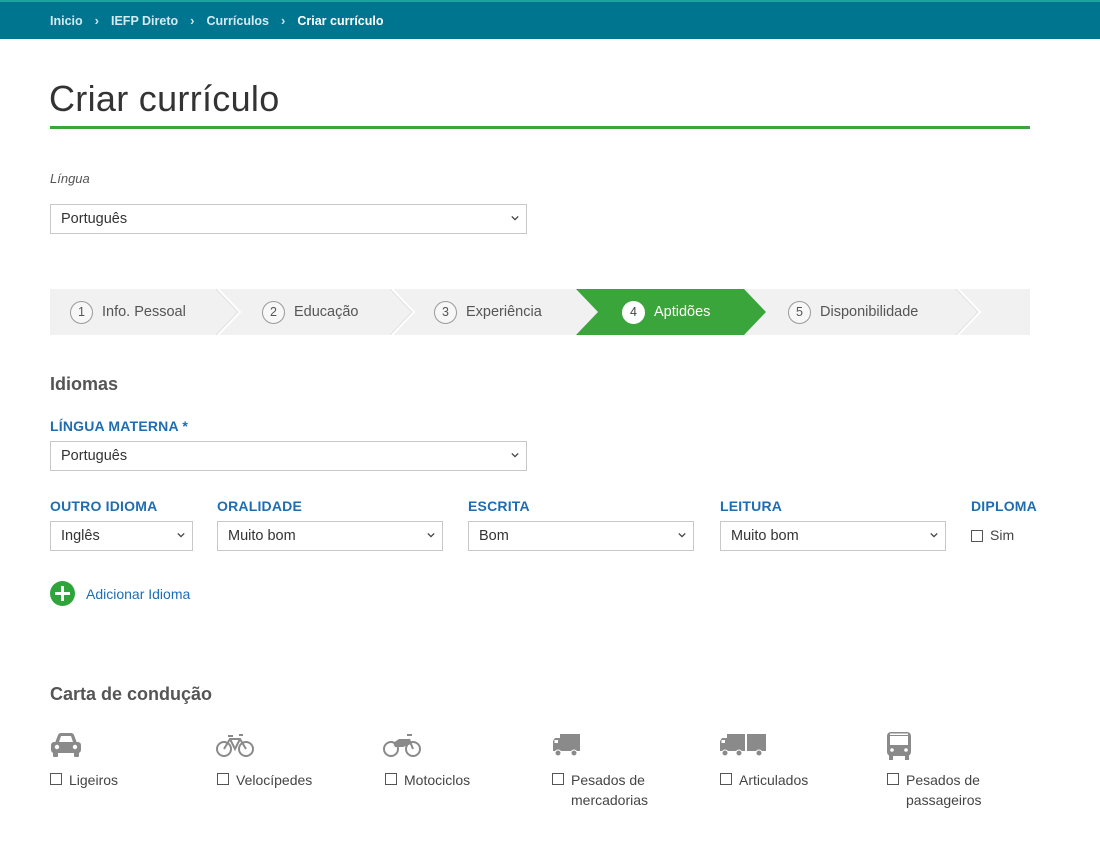 This screenshot has height=844, width=1100. I want to click on oral-value: Muito bom, so click(262, 536).